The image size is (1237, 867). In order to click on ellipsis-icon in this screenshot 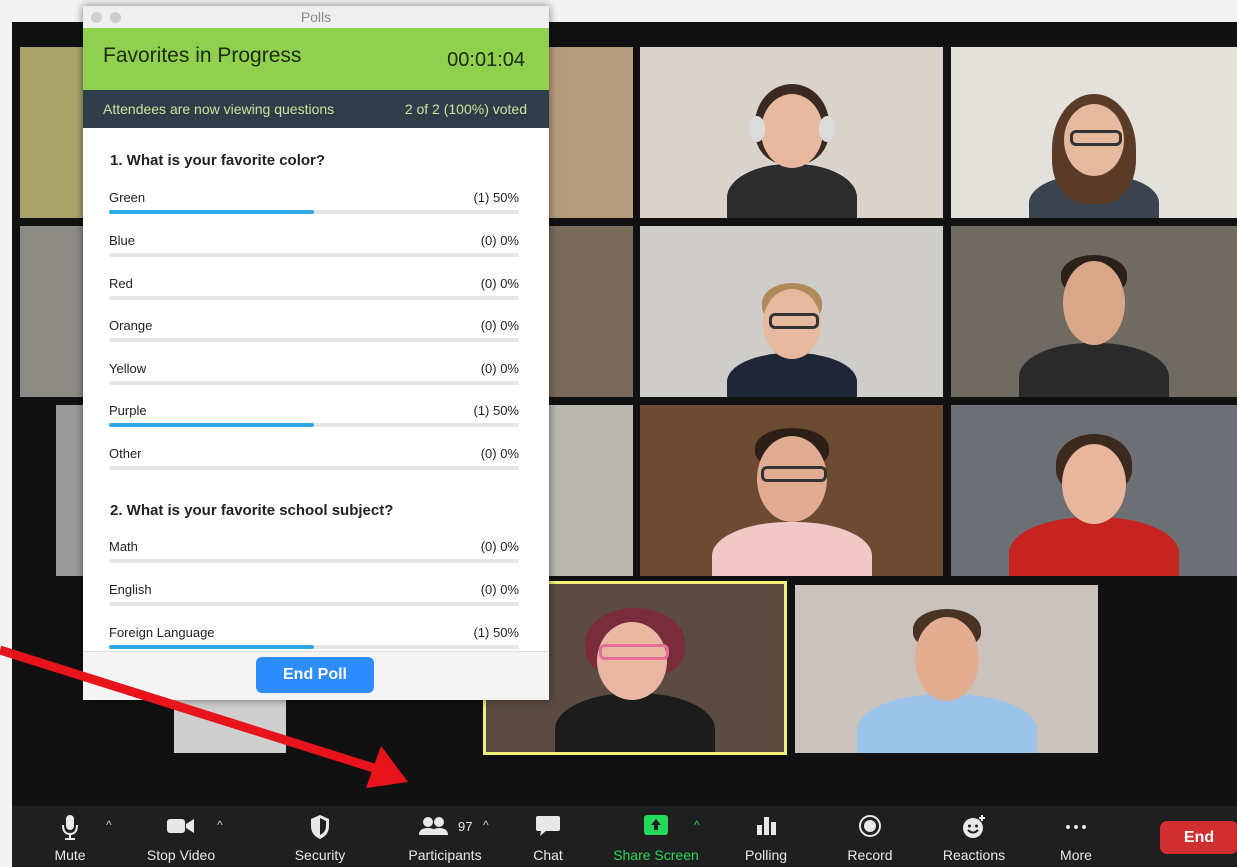, I will do `click(1076, 827)`.